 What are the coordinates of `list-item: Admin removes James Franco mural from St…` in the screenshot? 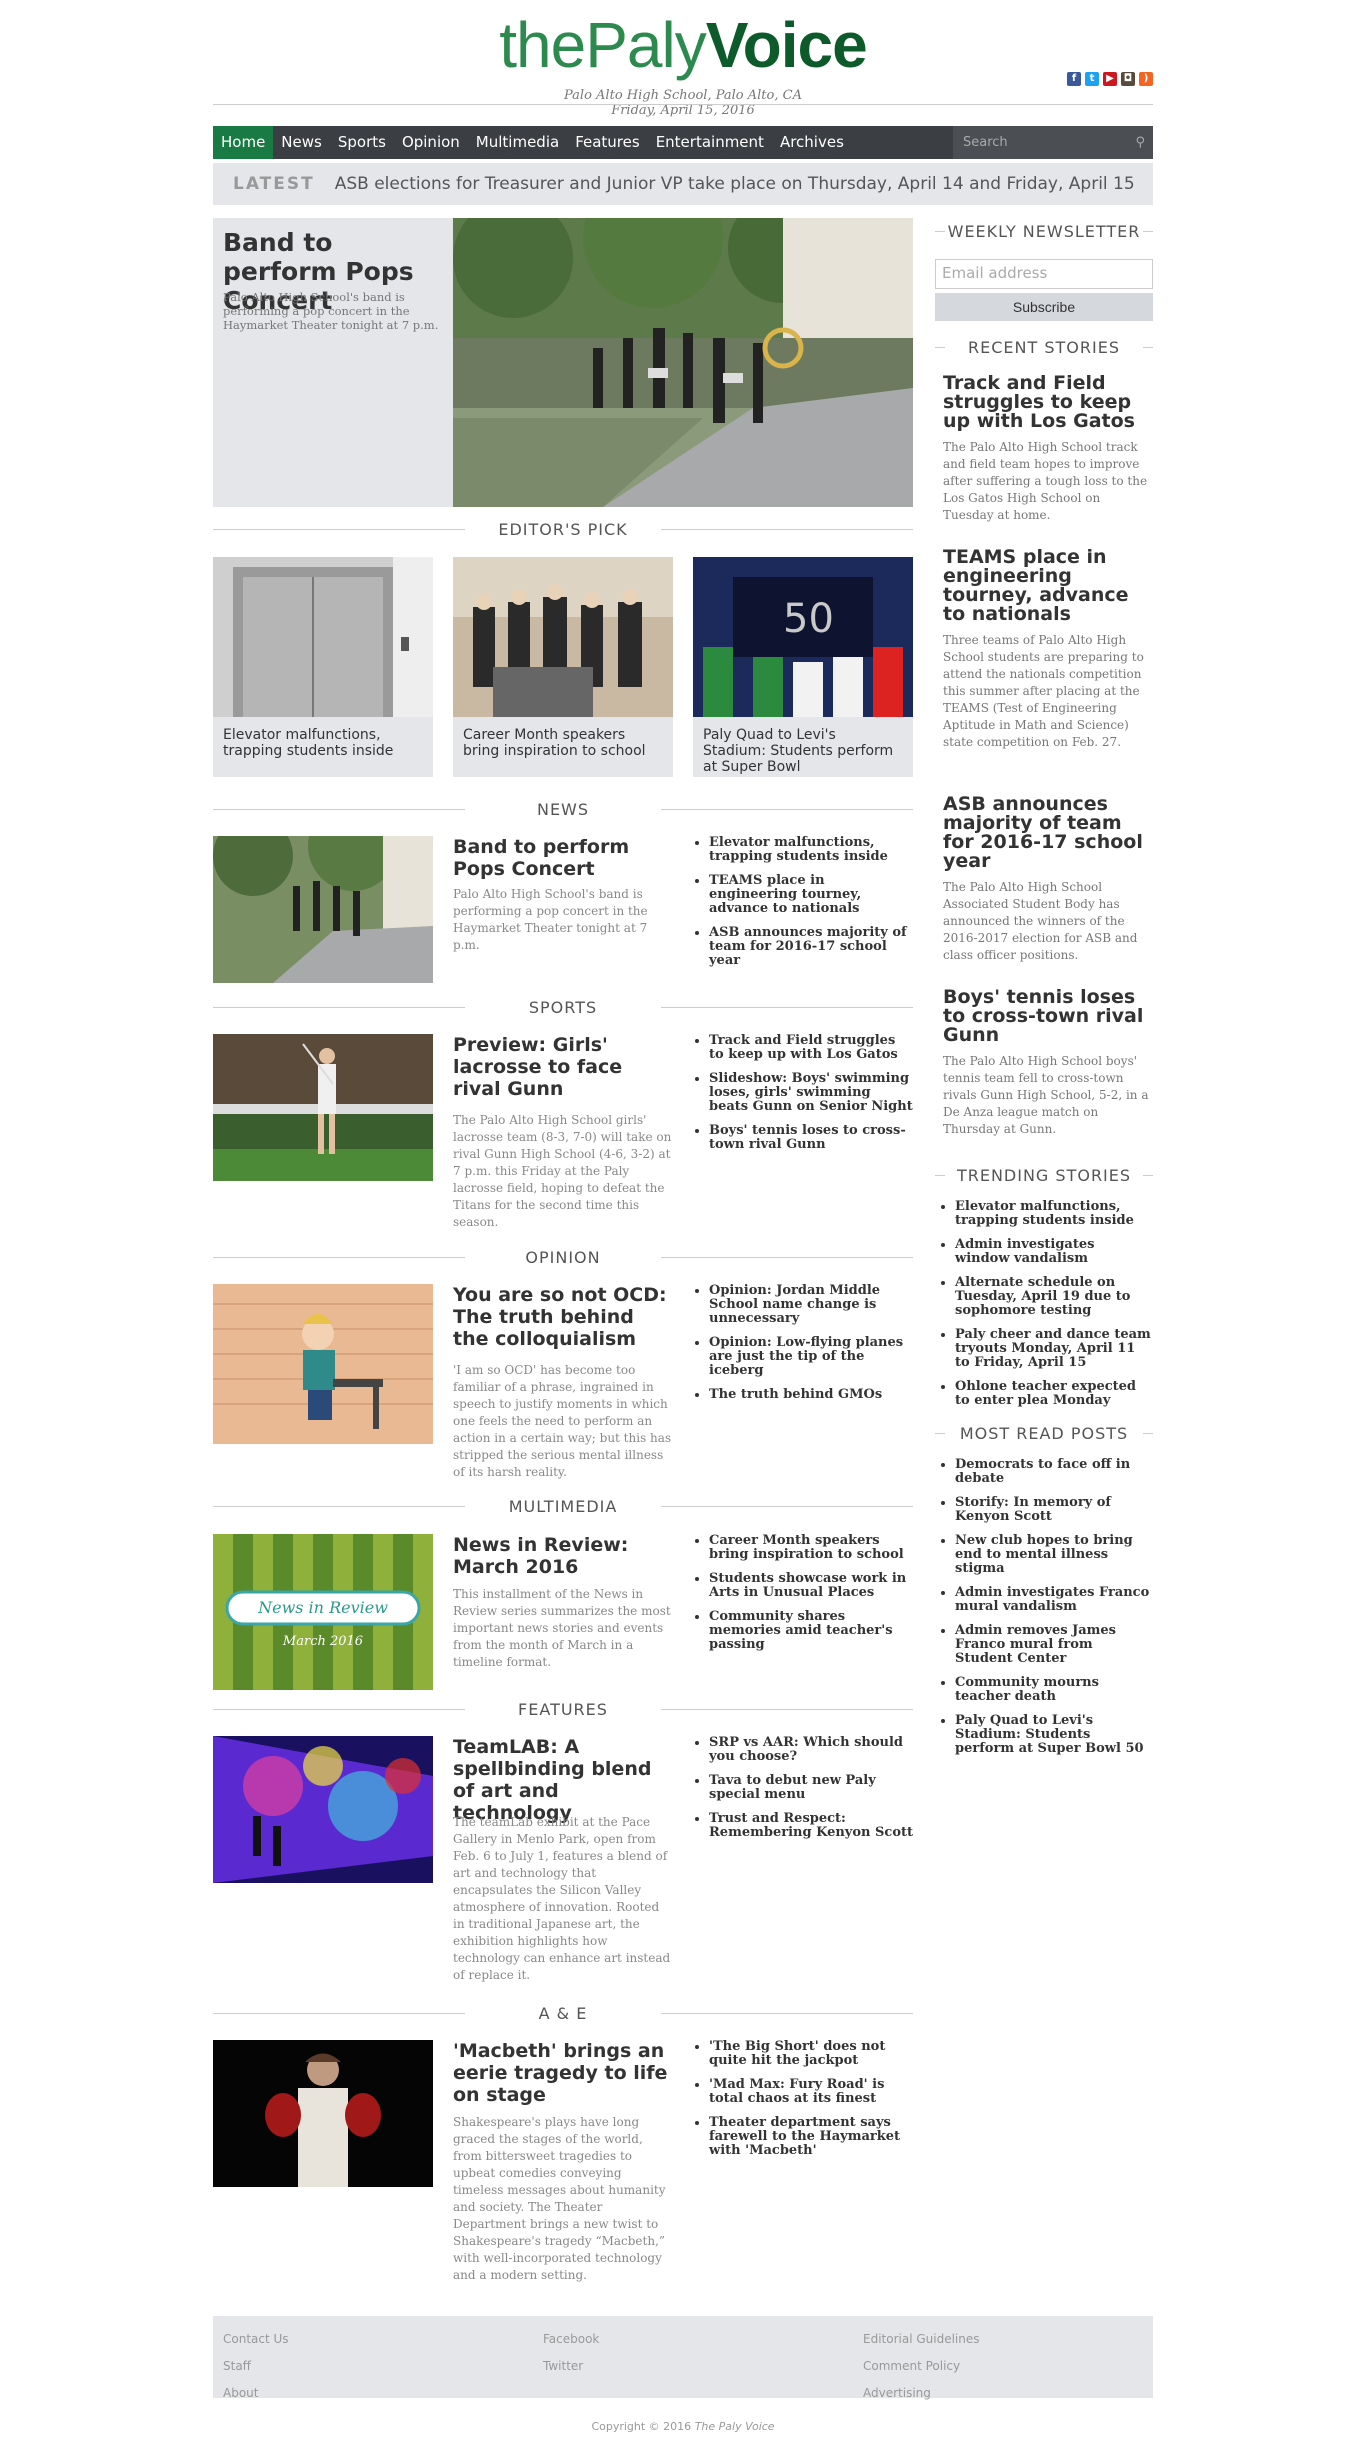 It's located at (1054, 1645).